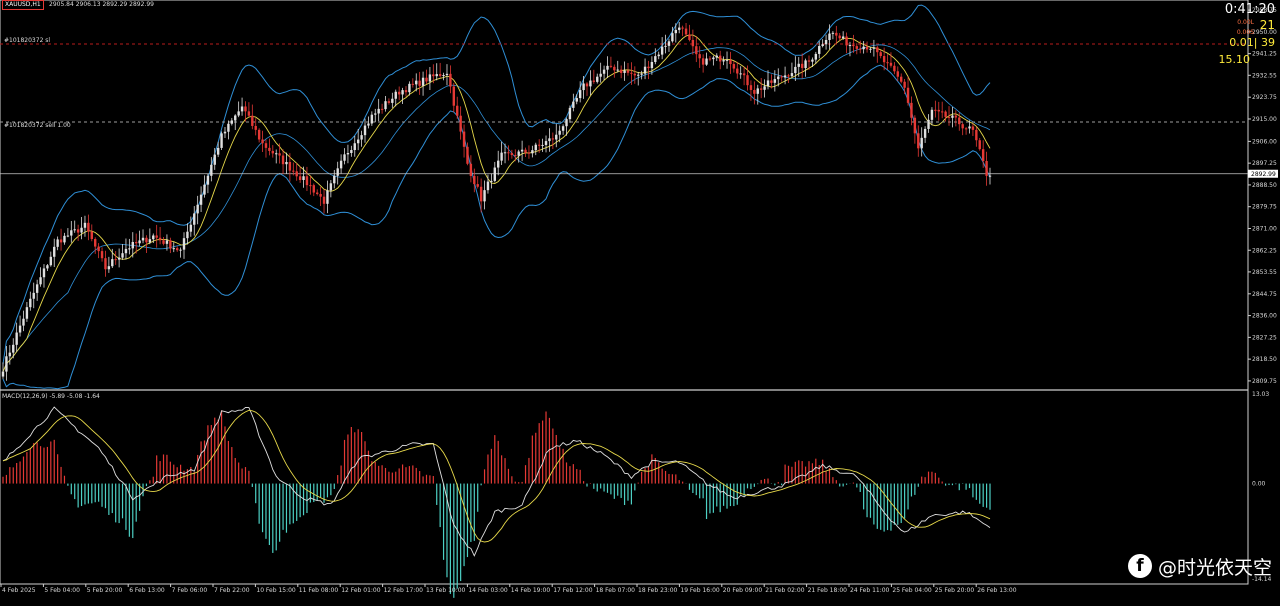 Image resolution: width=1280 pixels, height=606 pixels. Describe the element at coordinates (361, 590) in the screenshot. I see `time-tick-label: 12 Feb 01:00` at that location.